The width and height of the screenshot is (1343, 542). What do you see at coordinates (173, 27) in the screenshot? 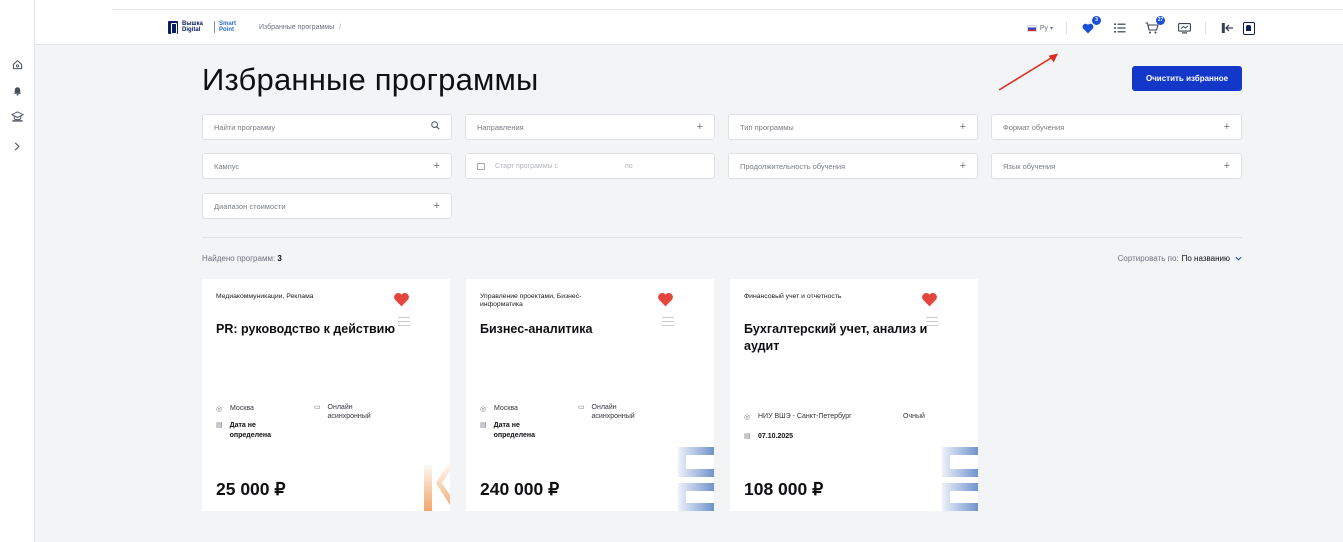
I see `logo-mark-icon` at bounding box center [173, 27].